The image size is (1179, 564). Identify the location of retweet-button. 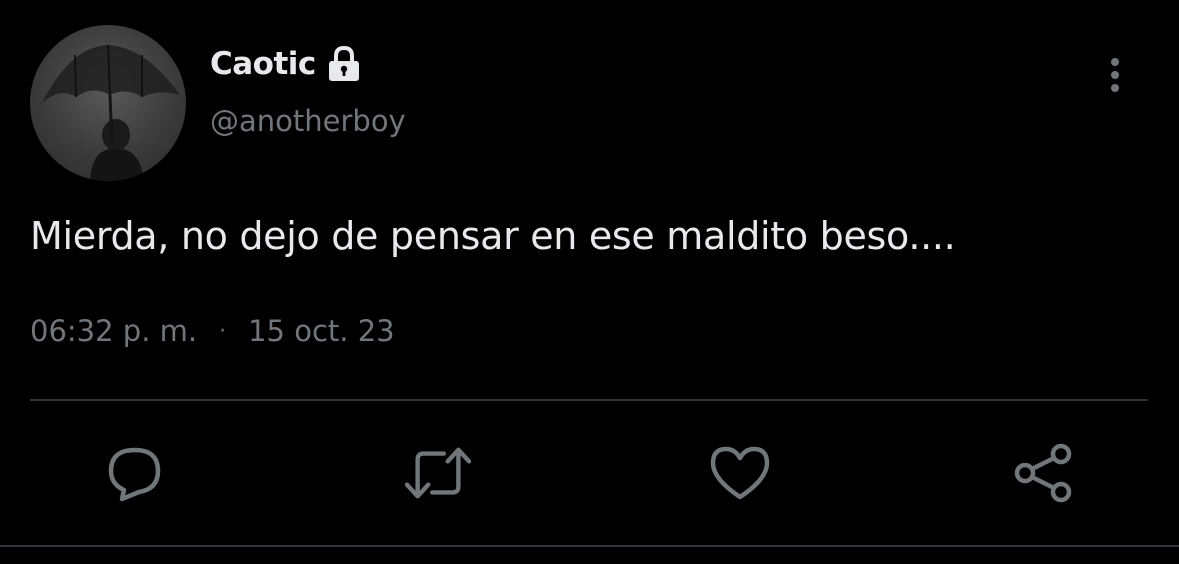
(438, 473).